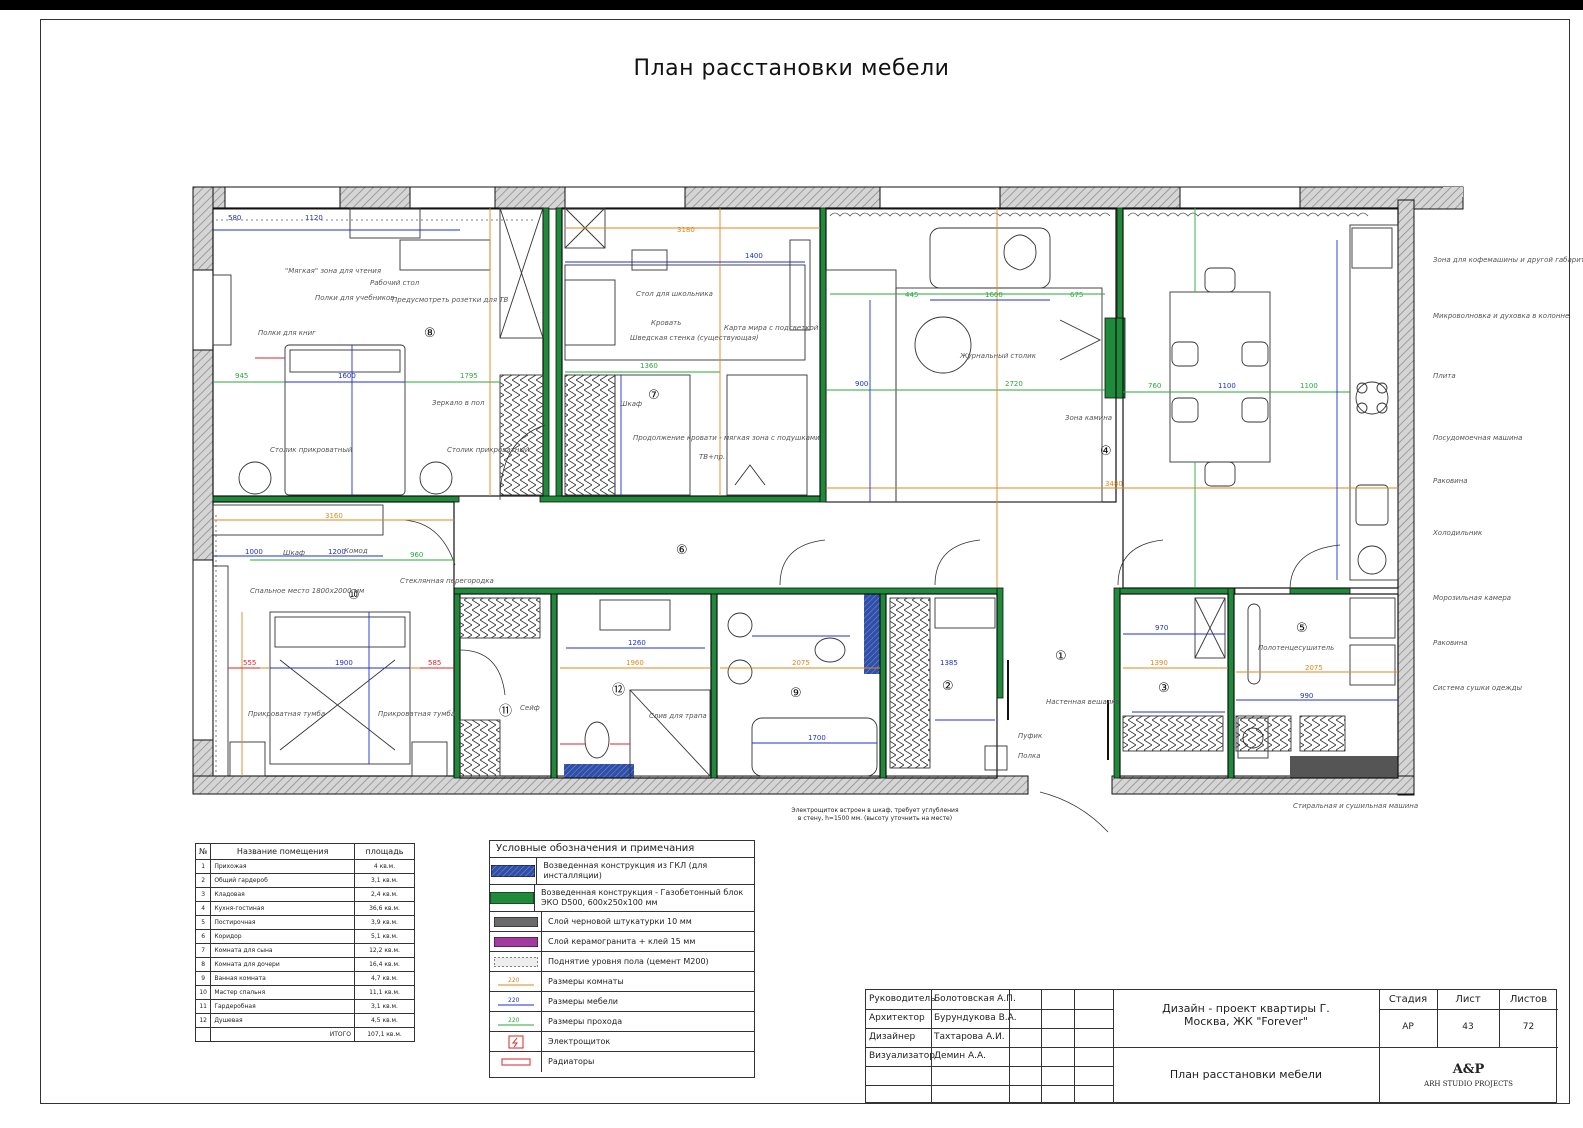 The image size is (1583, 1128). What do you see at coordinates (241, 376) in the screenshot?
I see `dim-945: 945` at bounding box center [241, 376].